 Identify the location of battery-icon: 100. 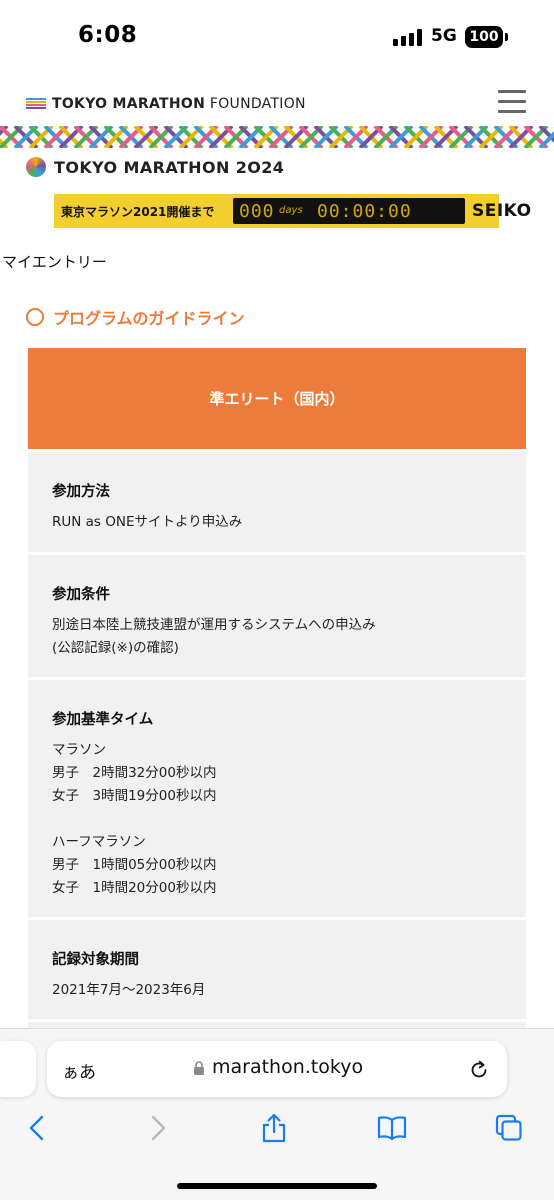
(484, 37).